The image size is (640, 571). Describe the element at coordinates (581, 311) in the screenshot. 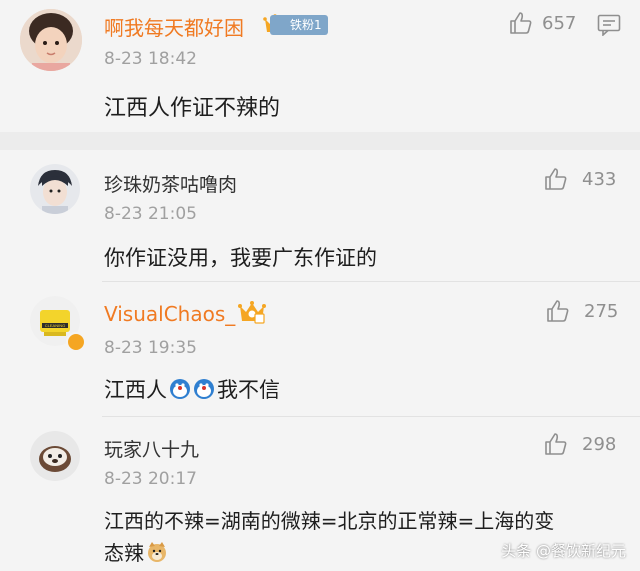

I see `like-button: 275` at that location.